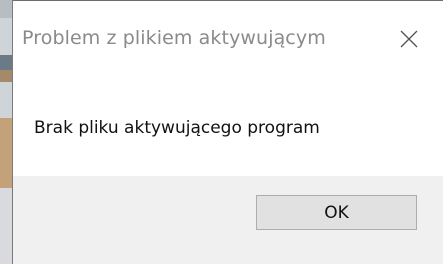 The height and width of the screenshot is (264, 443). Describe the element at coordinates (336, 212) in the screenshot. I see `ok-button: OK` at that location.